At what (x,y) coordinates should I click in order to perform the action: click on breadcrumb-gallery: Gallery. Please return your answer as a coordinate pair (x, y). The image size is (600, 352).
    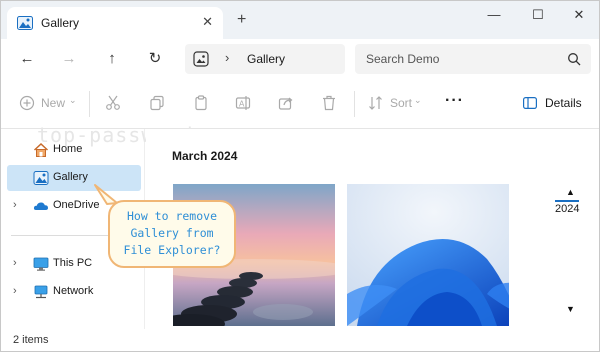
    Looking at the image, I should click on (266, 59).